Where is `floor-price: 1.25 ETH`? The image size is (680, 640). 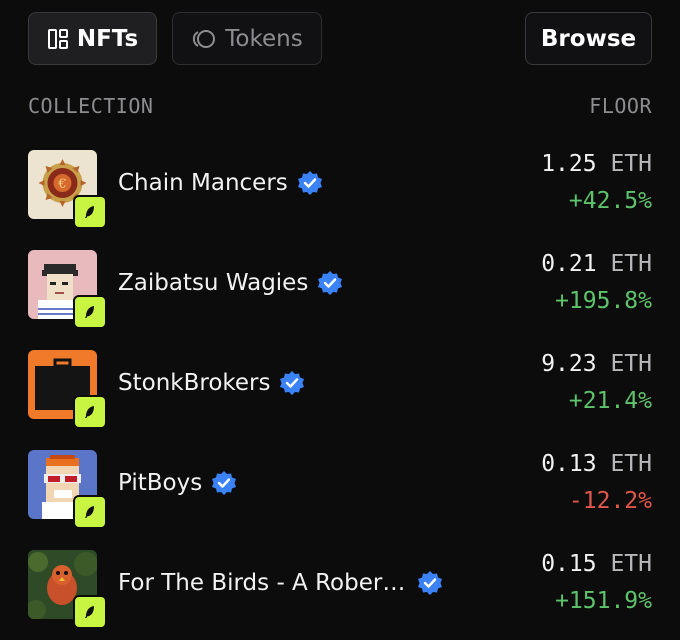
floor-price: 1.25 ETH is located at coordinates (596, 164).